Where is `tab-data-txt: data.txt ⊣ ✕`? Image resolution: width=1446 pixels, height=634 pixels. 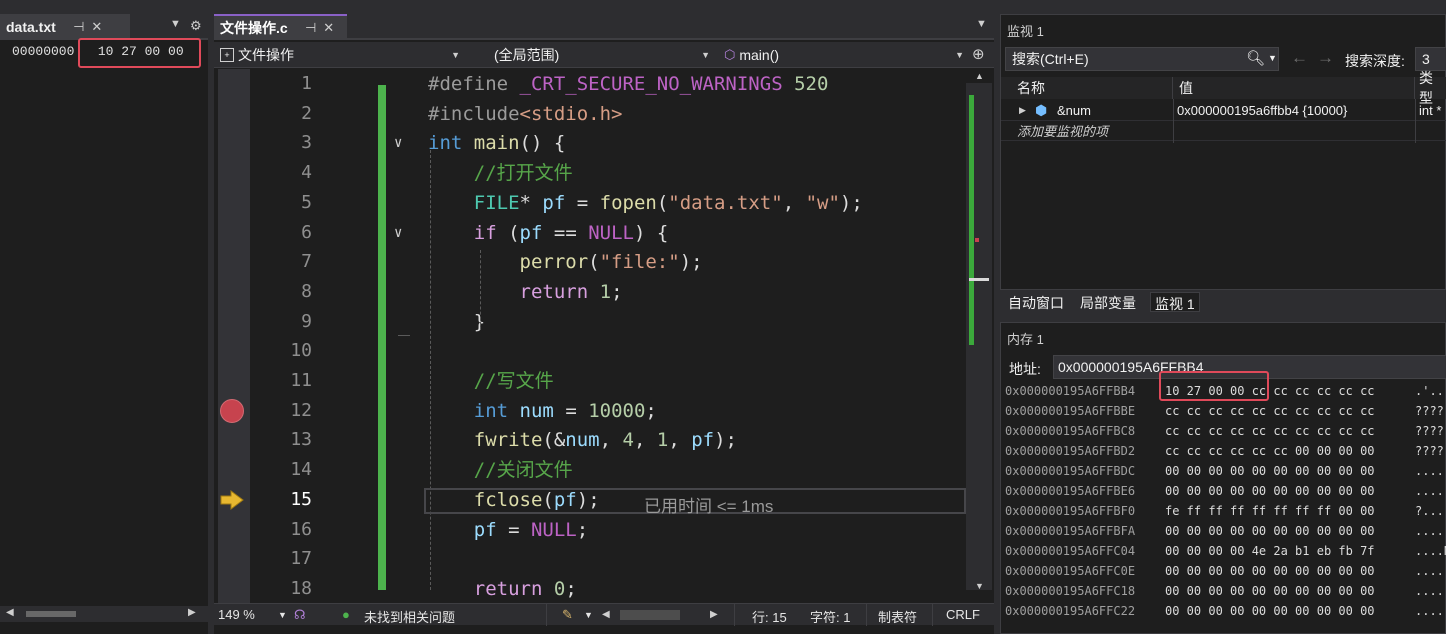
tab-data-txt: data.txt ⊣ ✕ is located at coordinates (65, 27).